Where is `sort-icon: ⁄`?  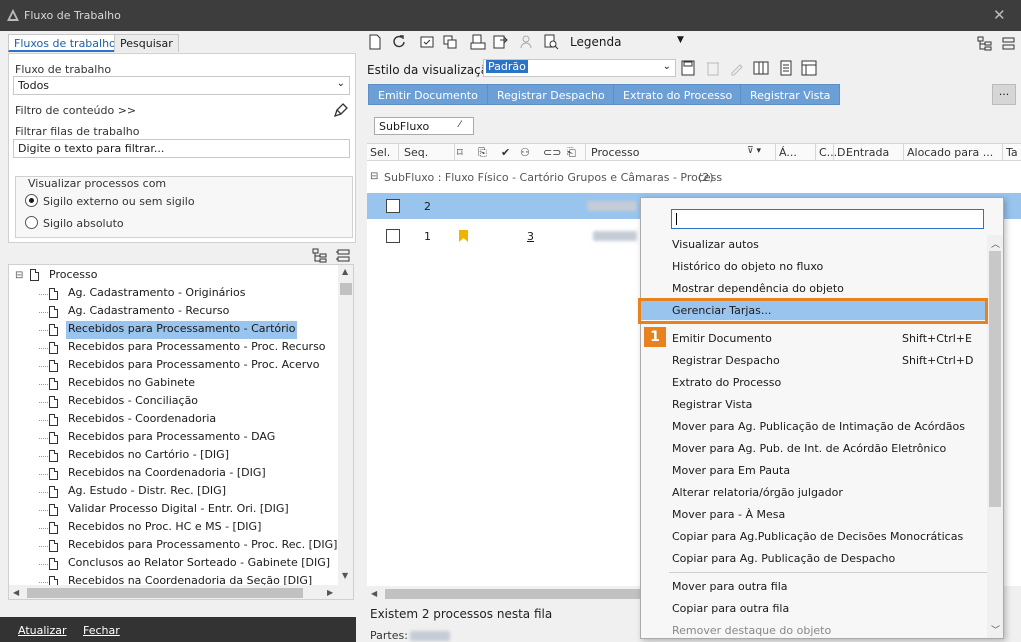
sort-icon: ⁄ is located at coordinates (460, 125).